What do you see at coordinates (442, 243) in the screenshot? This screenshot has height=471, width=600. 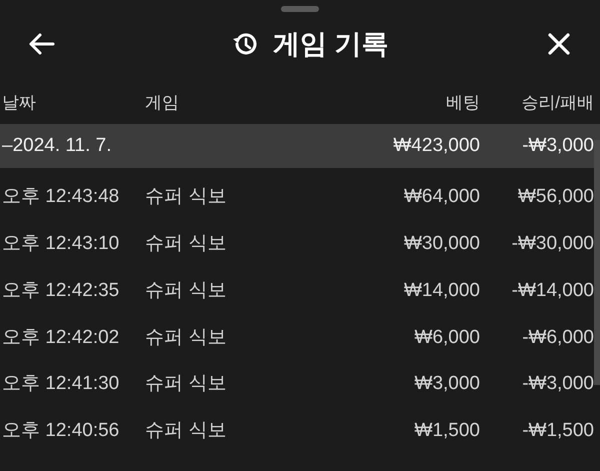 I see `table-cell: ₩30,000` at bounding box center [442, 243].